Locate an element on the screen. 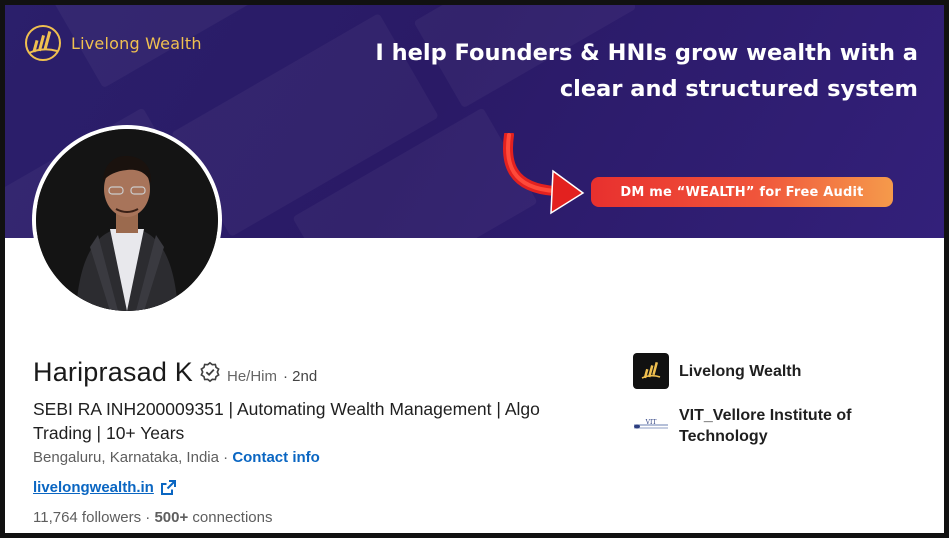 This screenshot has height=538, width=949. current-company: Livelong Wealth is located at coordinates (717, 371).